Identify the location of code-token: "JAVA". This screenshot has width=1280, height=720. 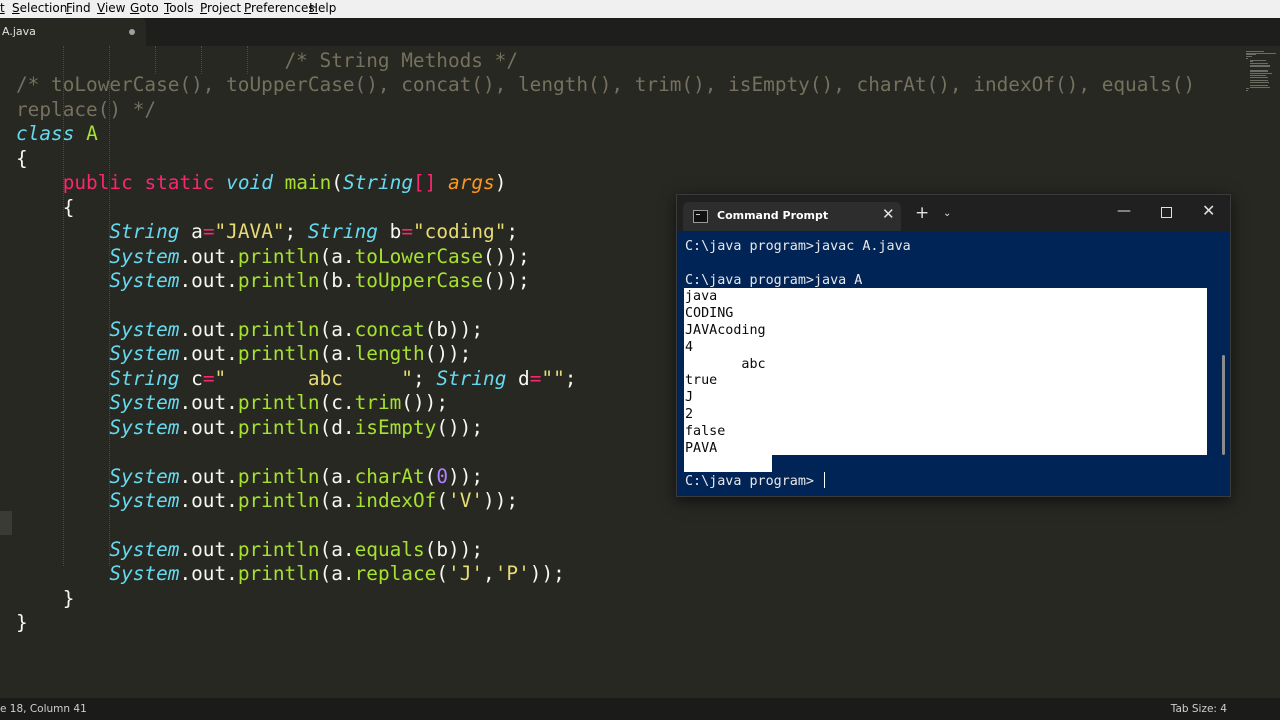
(249, 232).